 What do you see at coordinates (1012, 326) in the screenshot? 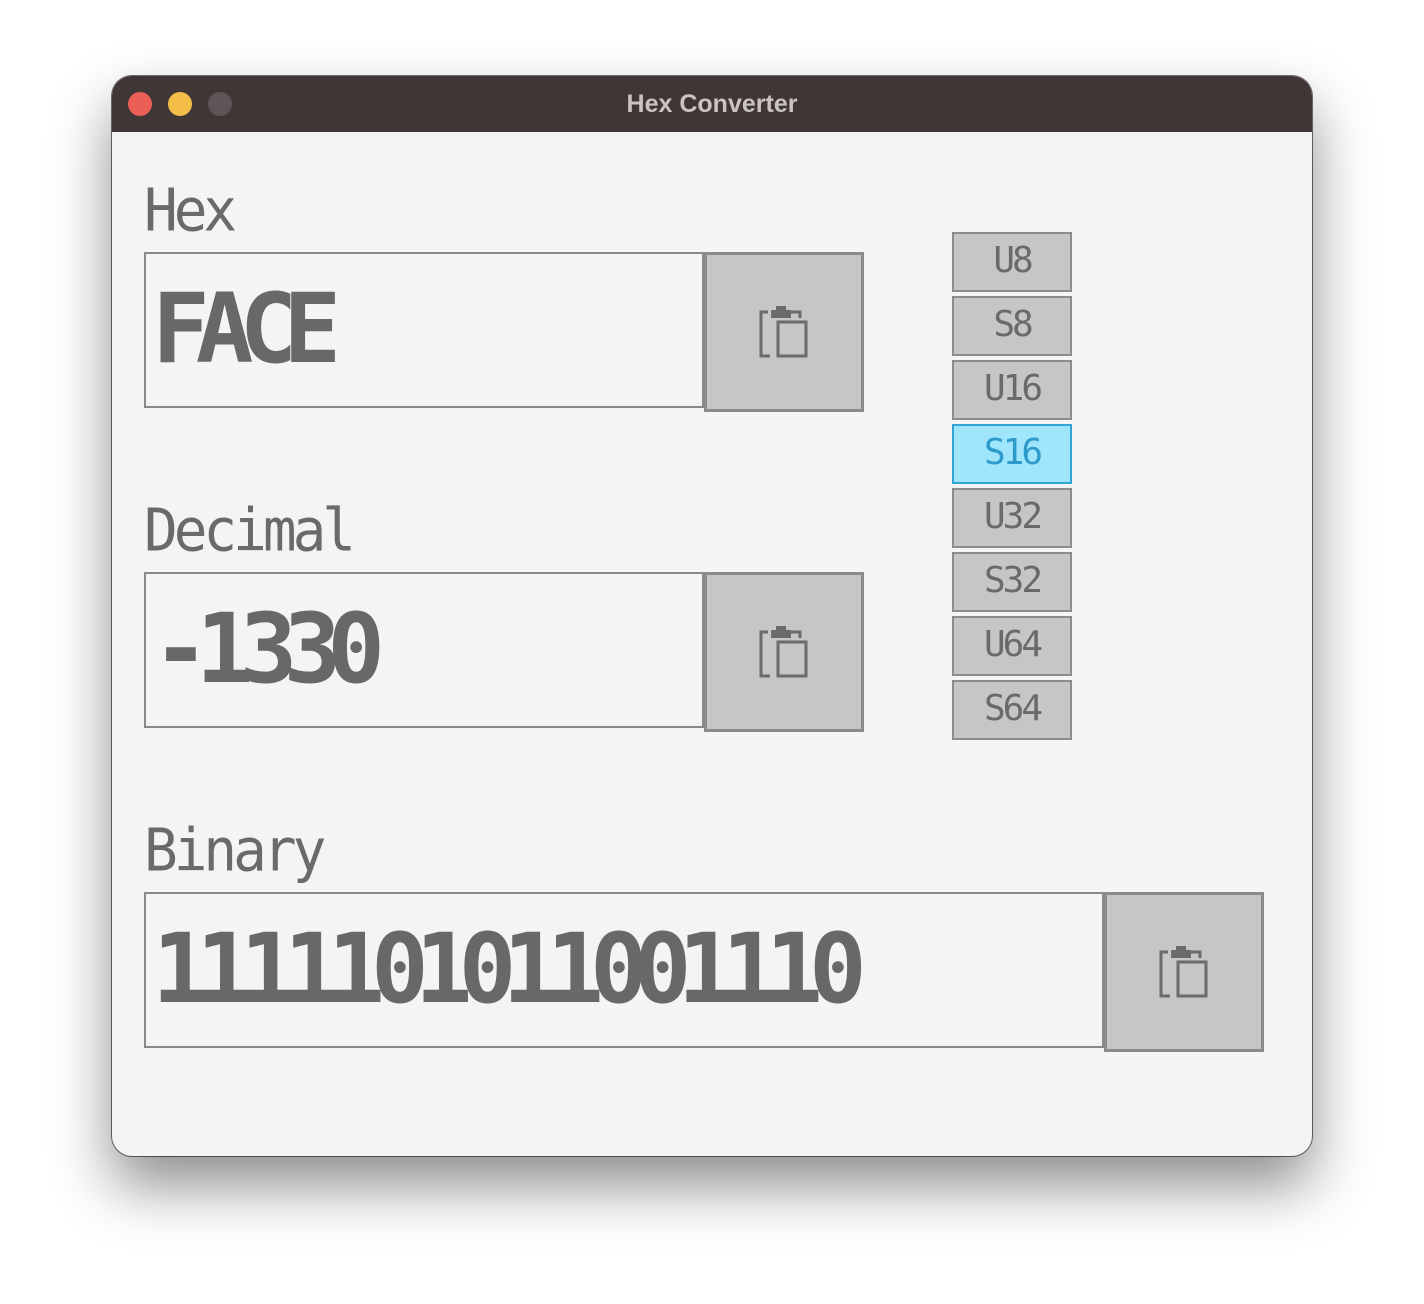
I see `type-button-s8: S8` at bounding box center [1012, 326].